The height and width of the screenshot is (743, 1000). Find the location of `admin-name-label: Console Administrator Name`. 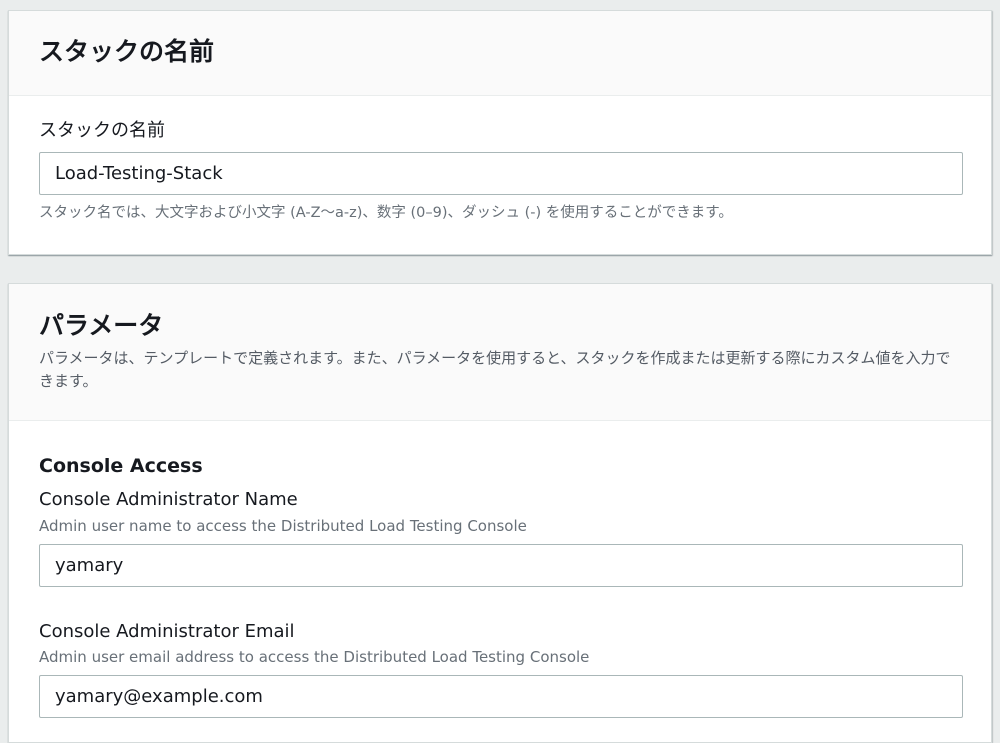

admin-name-label: Console Administrator Name is located at coordinates (168, 499).